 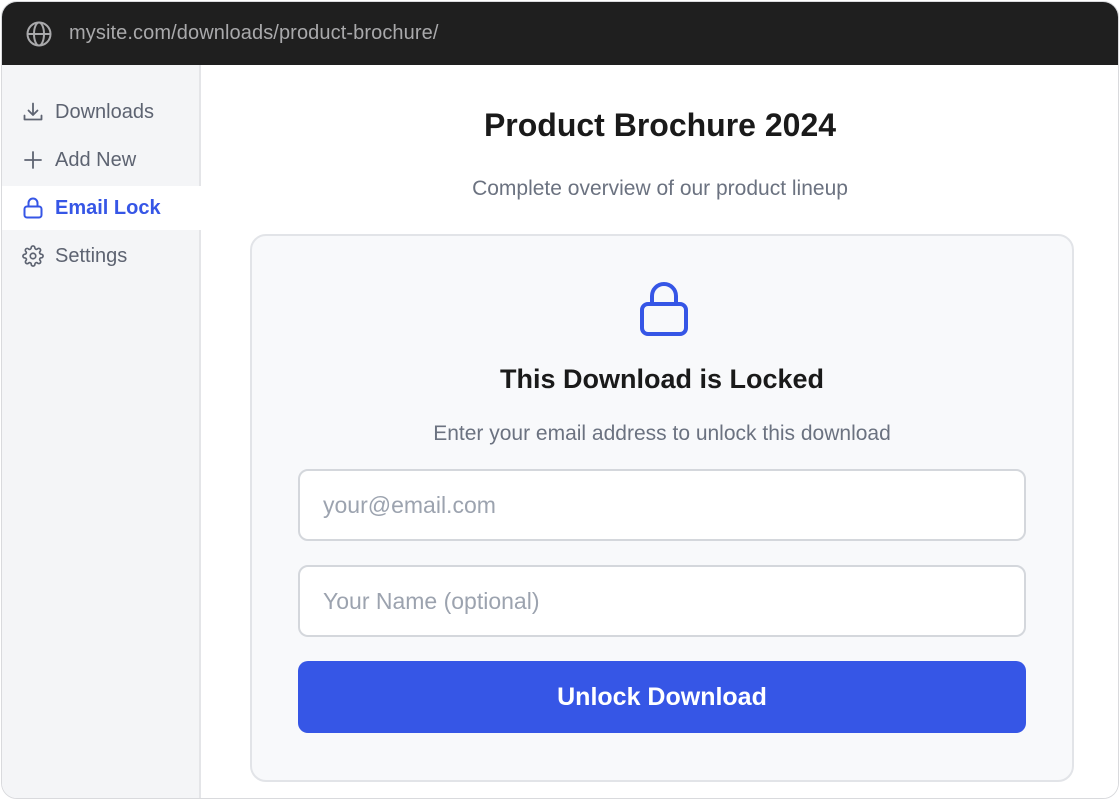 I want to click on unlock-download-button: Unlock Download, so click(x=662, y=697).